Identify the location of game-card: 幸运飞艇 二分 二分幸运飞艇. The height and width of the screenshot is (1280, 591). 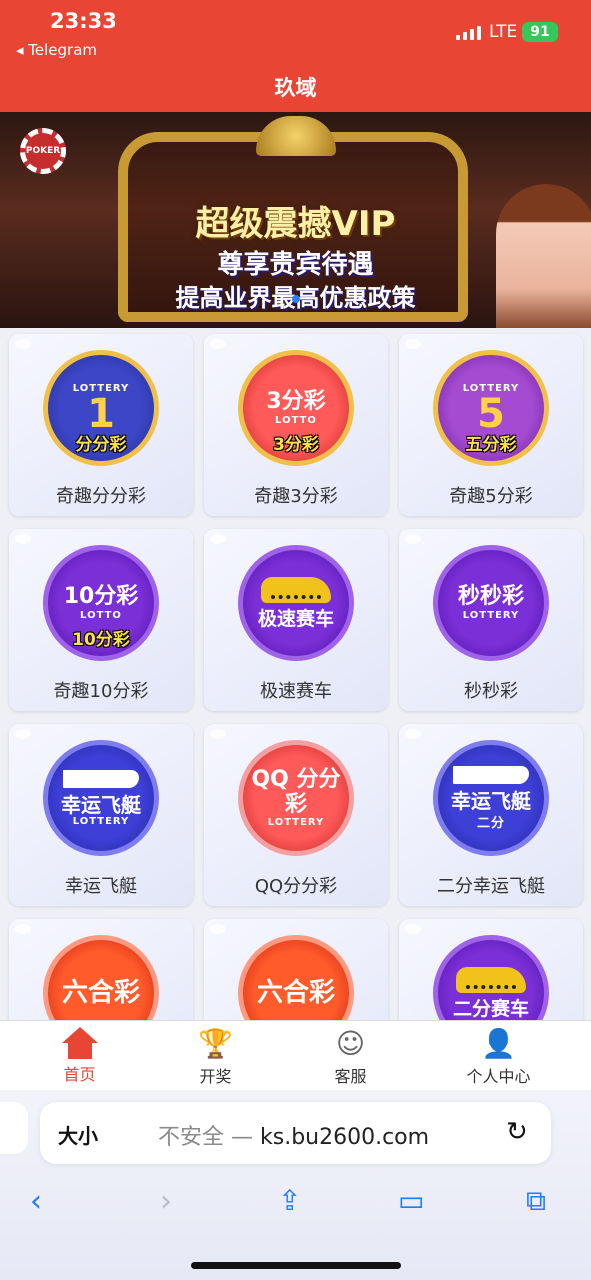
(491, 815).